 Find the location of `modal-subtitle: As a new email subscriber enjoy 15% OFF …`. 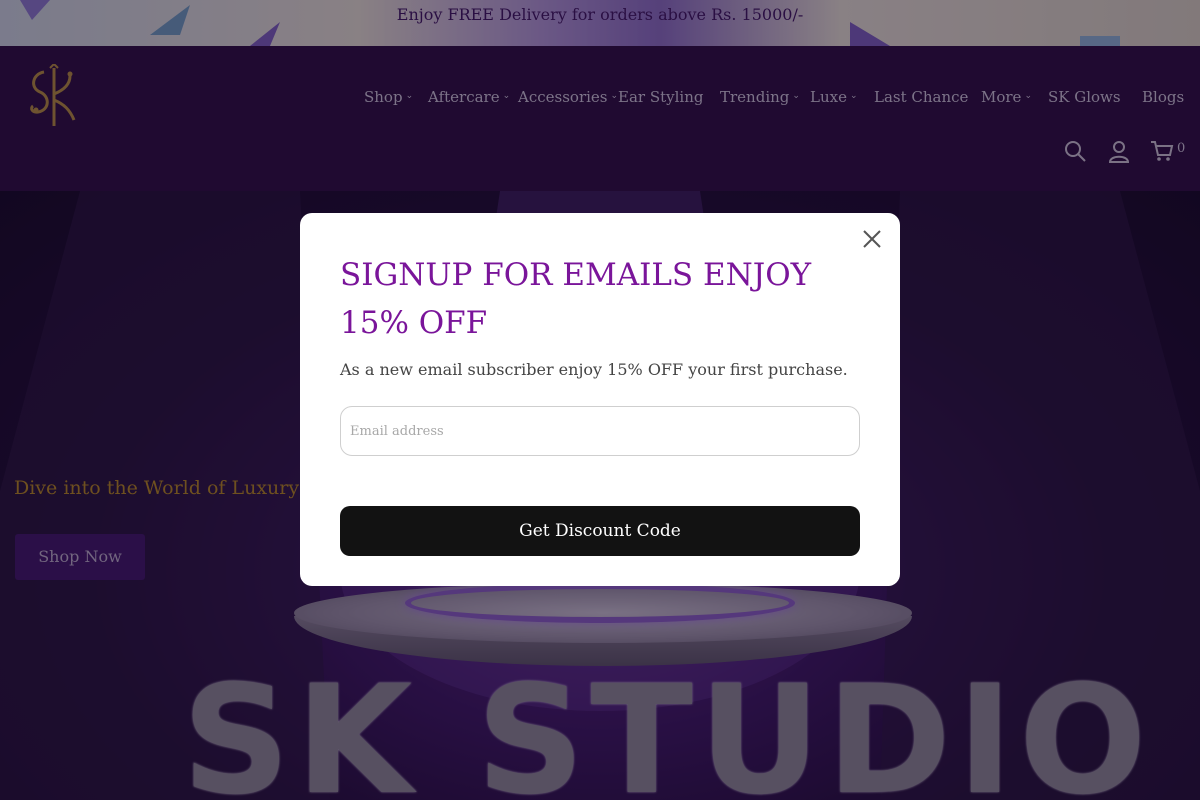

modal-subtitle: As a new email subscriber enjoy 15% OFF … is located at coordinates (594, 369).